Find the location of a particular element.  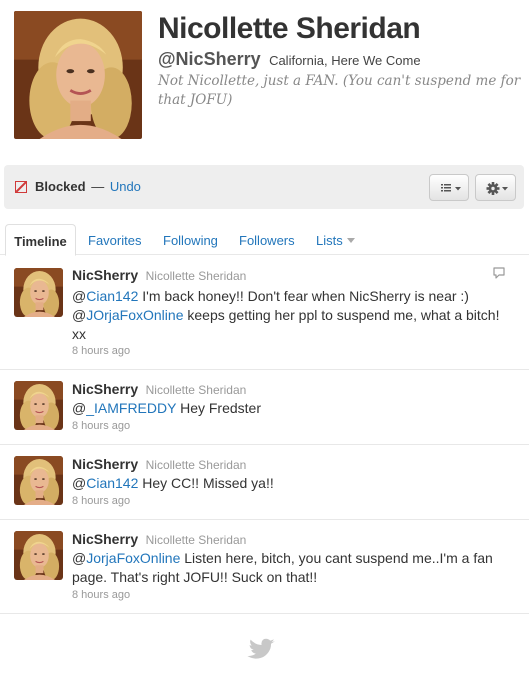

blocked-icon is located at coordinates (21, 187).